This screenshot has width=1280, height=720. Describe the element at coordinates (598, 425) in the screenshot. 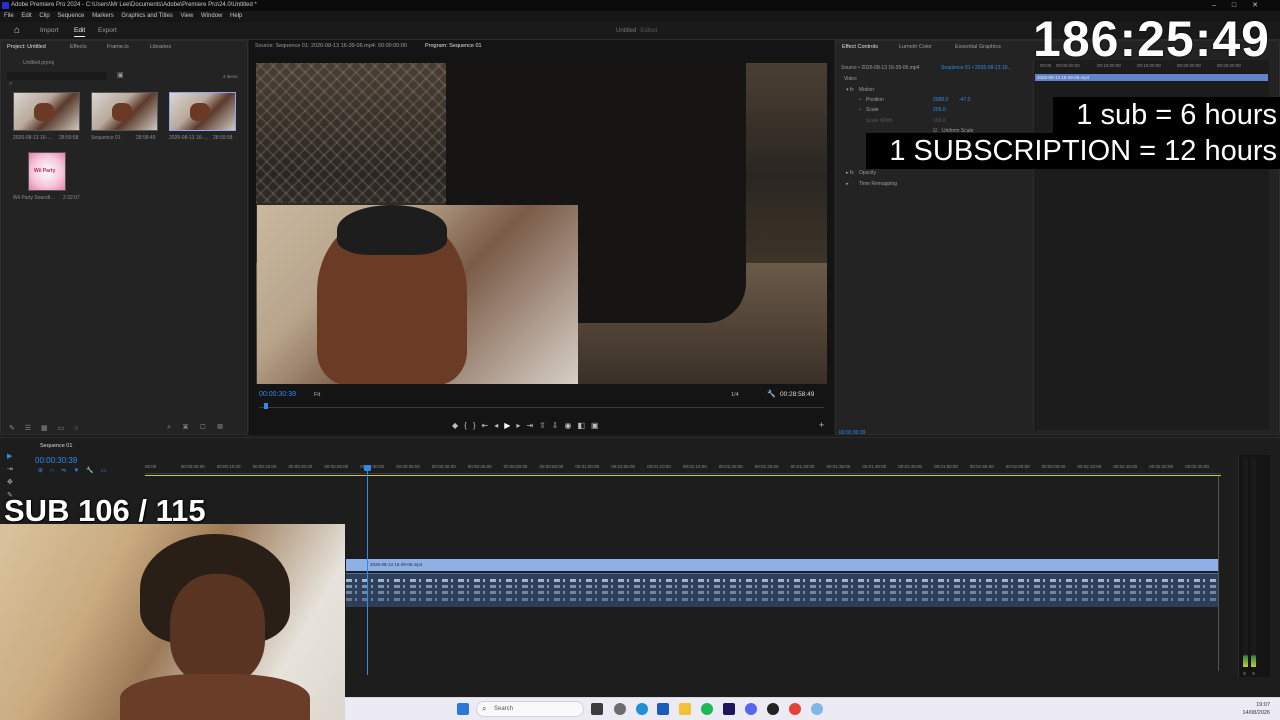

I see `proxy-icon: ▣` at that location.